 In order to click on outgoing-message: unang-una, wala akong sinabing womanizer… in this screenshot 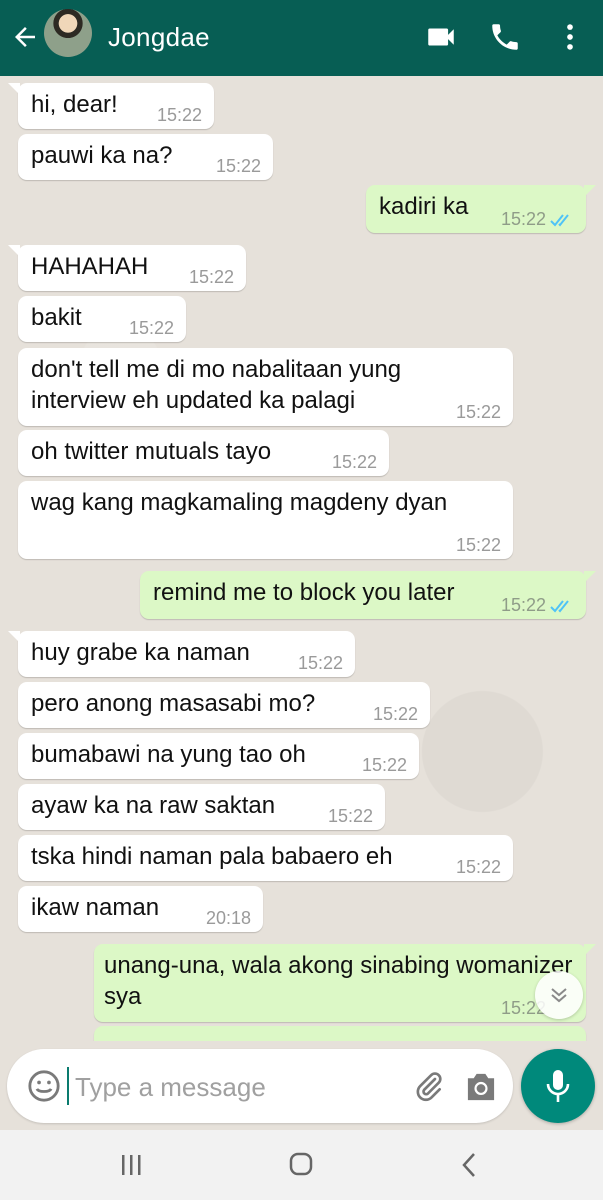, I will do `click(345, 983)`.